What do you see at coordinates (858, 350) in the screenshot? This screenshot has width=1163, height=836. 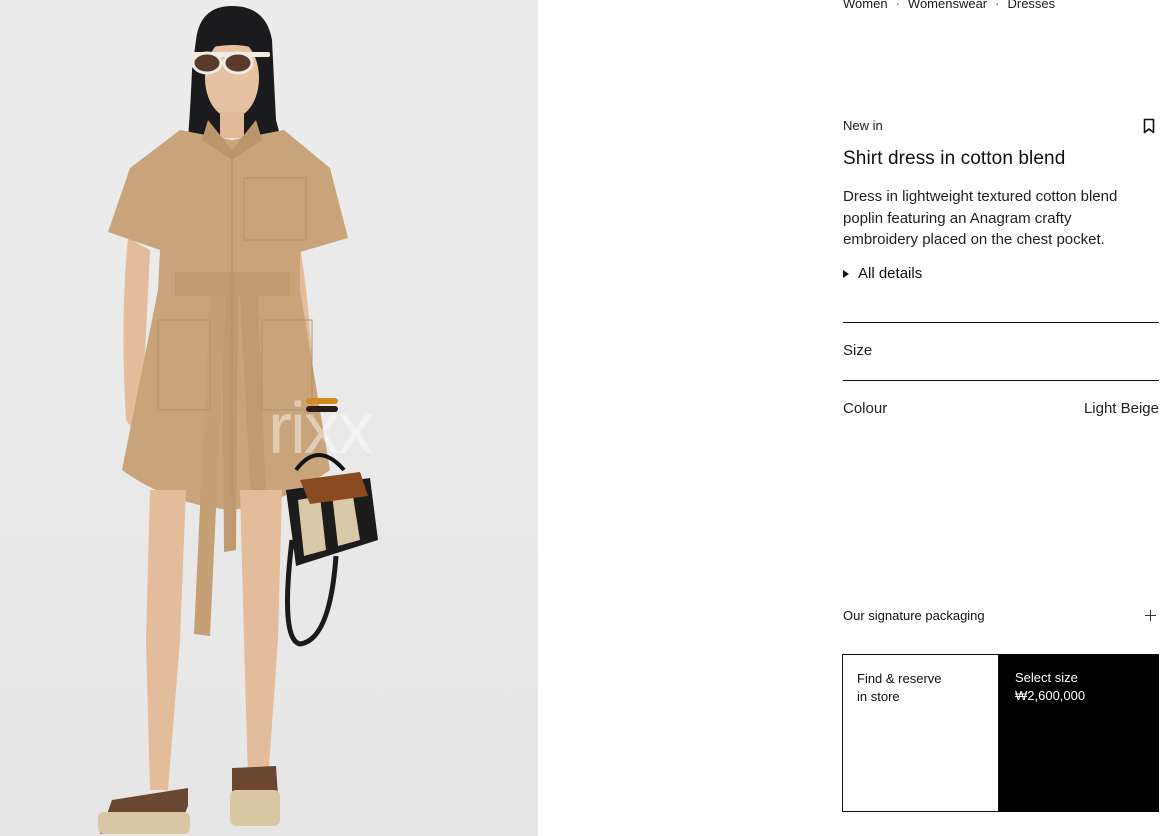 I see `size-label: Size` at bounding box center [858, 350].